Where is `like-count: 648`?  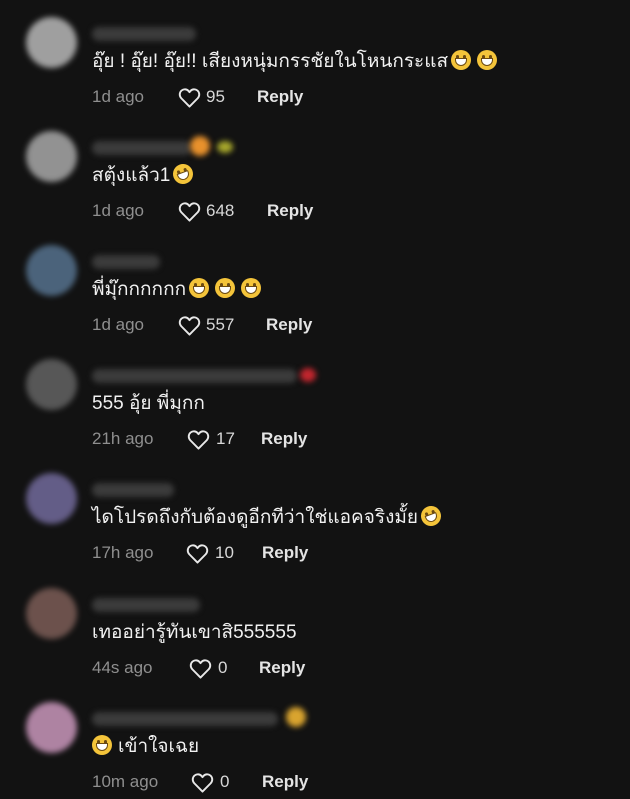 like-count: 648 is located at coordinates (220, 210).